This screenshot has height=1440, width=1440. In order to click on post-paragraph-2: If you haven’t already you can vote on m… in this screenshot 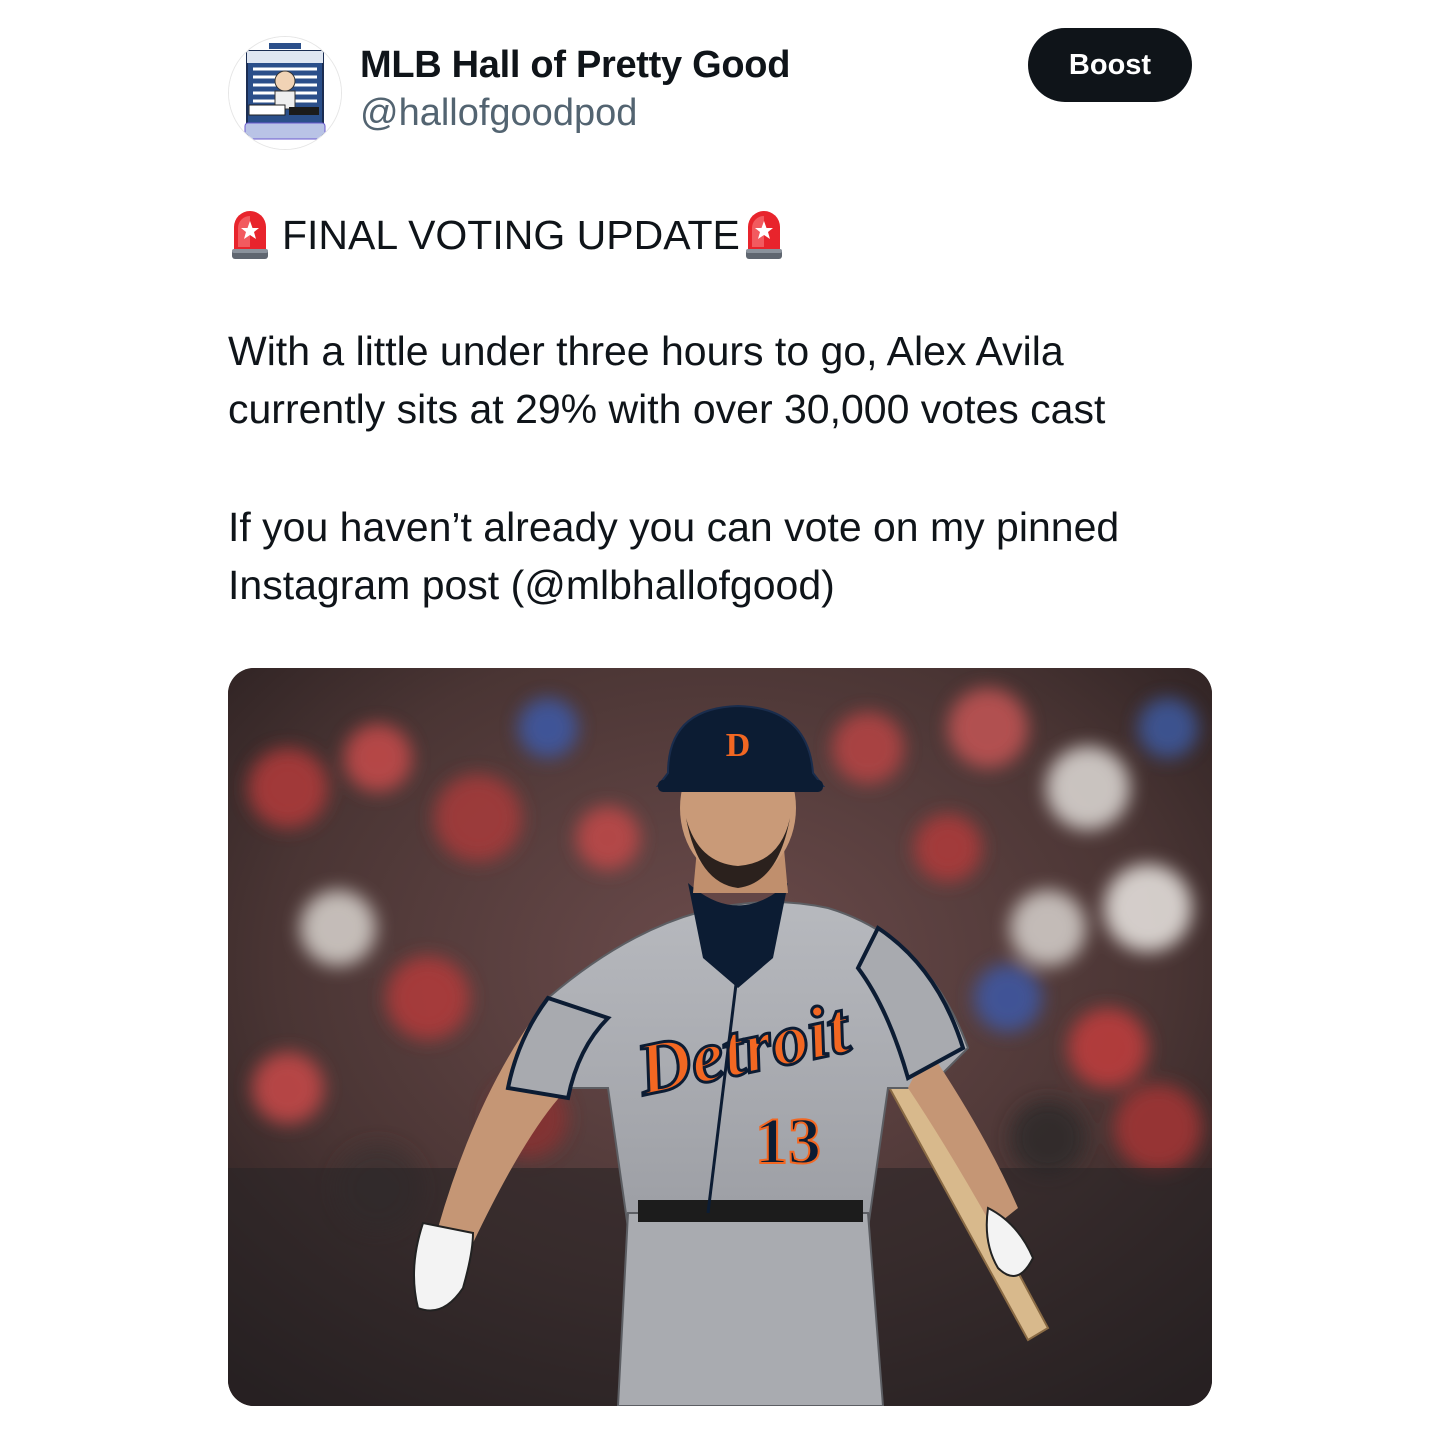, I will do `click(720, 556)`.